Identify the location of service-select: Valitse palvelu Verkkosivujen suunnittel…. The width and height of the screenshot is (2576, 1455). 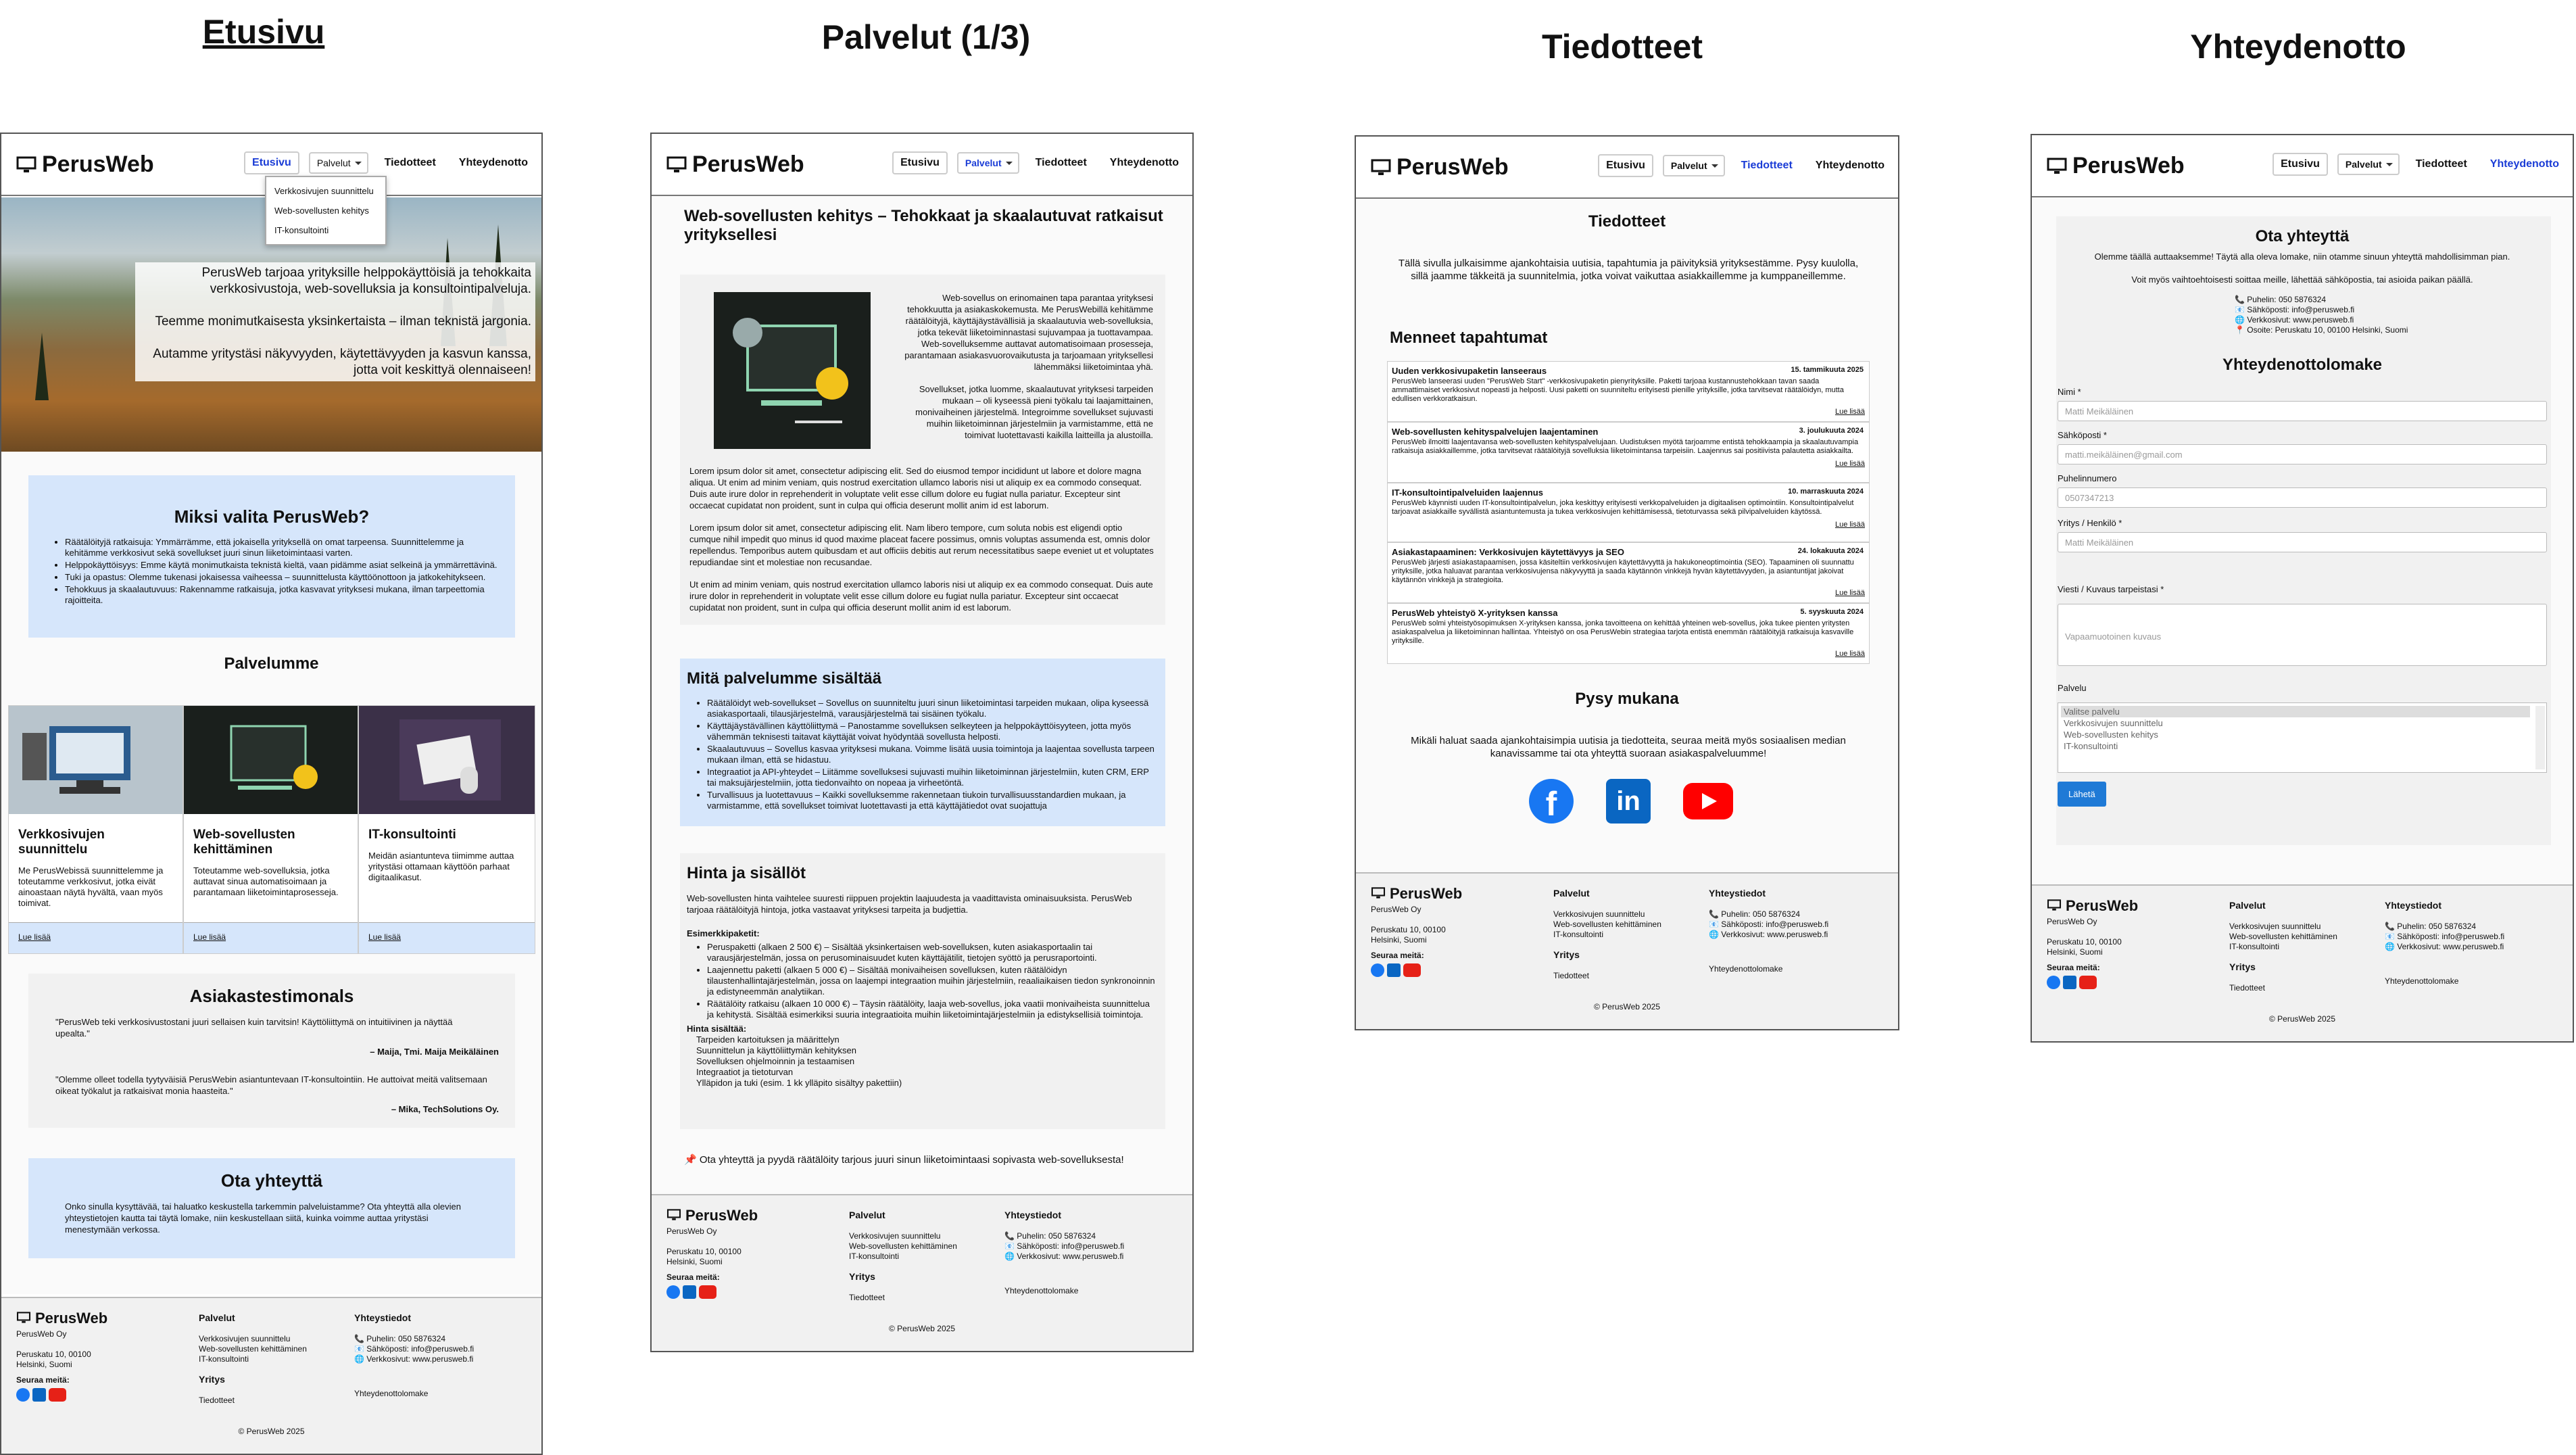
(2302, 737).